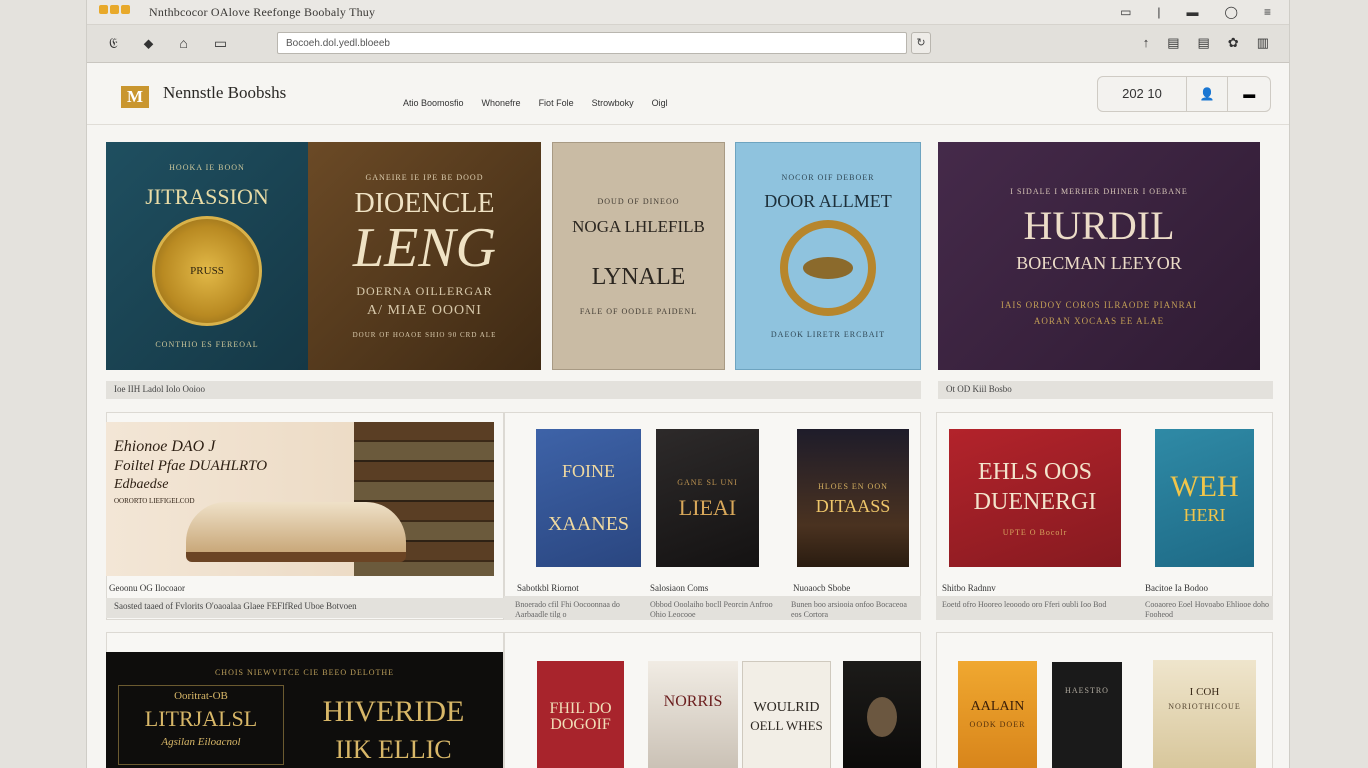  I want to click on menu-icon: ▬, so click(1249, 94).